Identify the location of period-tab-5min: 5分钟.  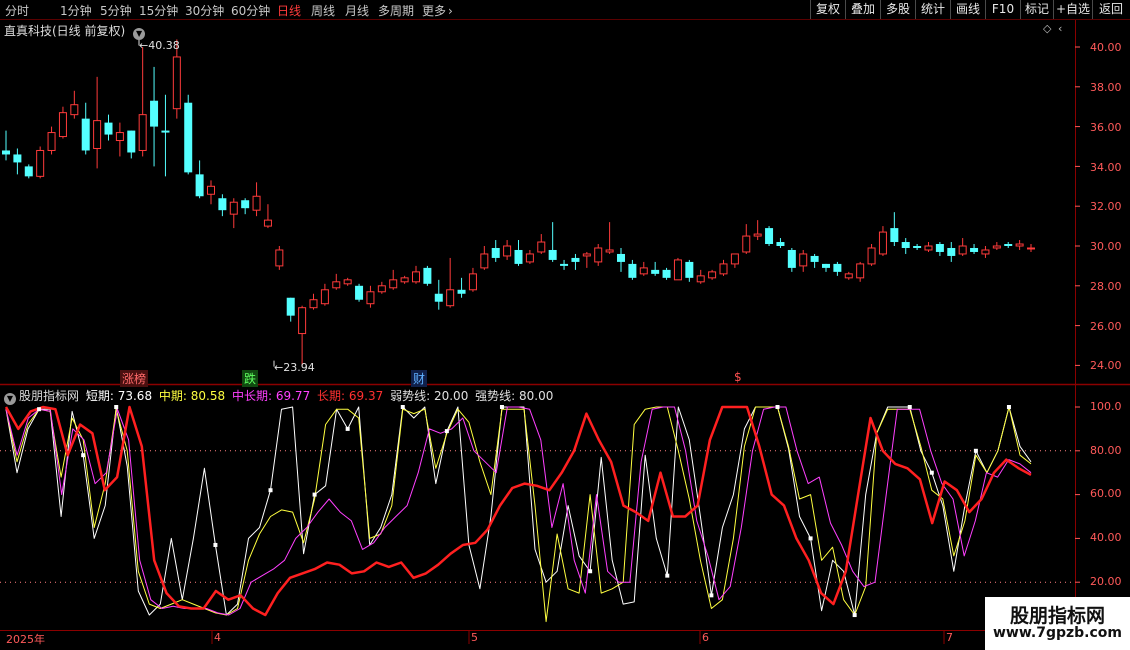
(116, 10).